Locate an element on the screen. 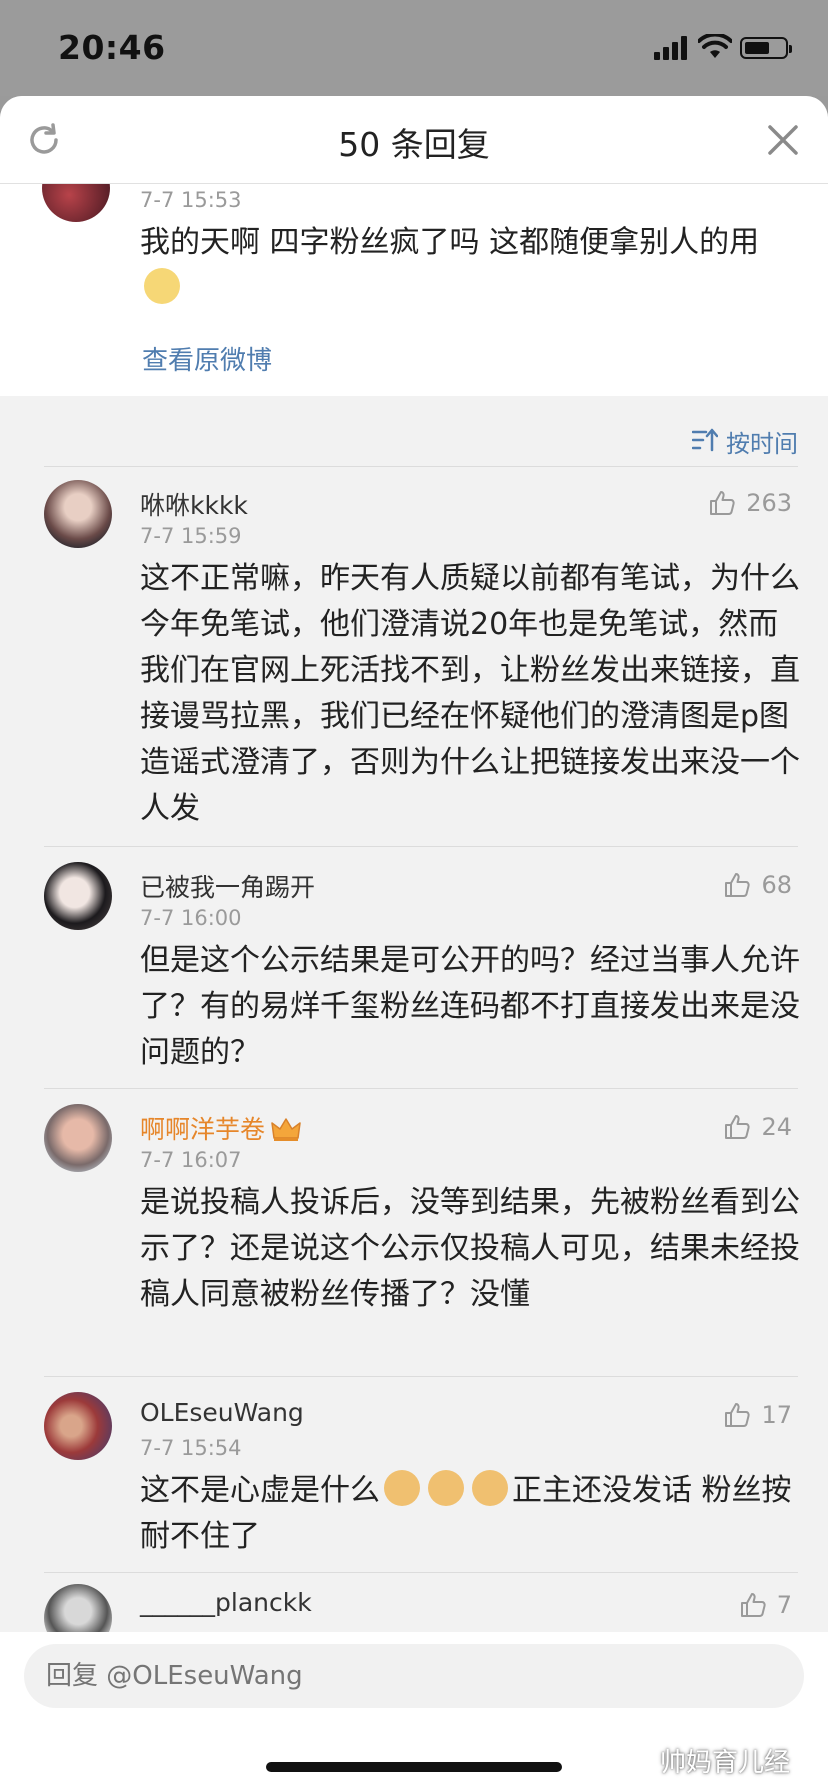  user-name: 咻咻kkkk is located at coordinates (194, 504).